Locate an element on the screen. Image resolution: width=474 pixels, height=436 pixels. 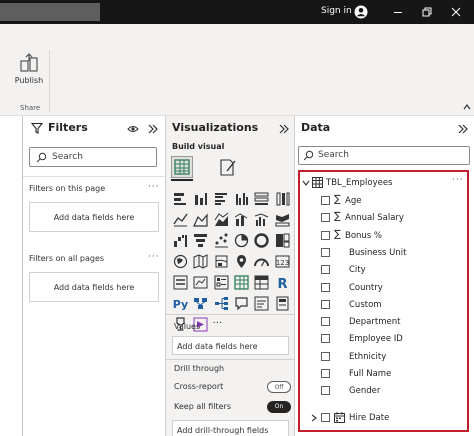
hire-date-checkbox is located at coordinates (325, 417).